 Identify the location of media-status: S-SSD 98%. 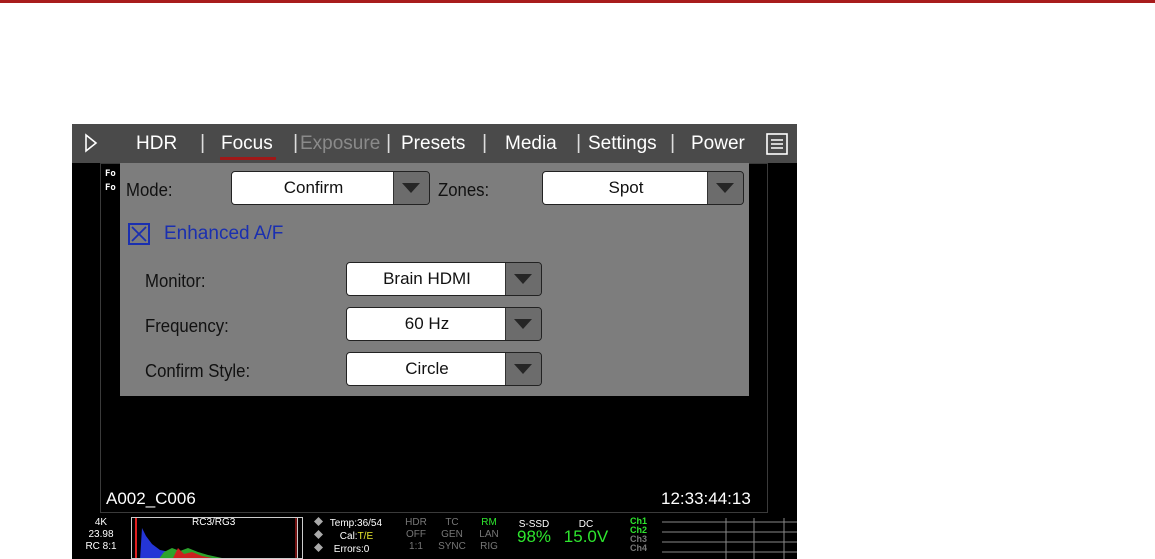
(534, 531).